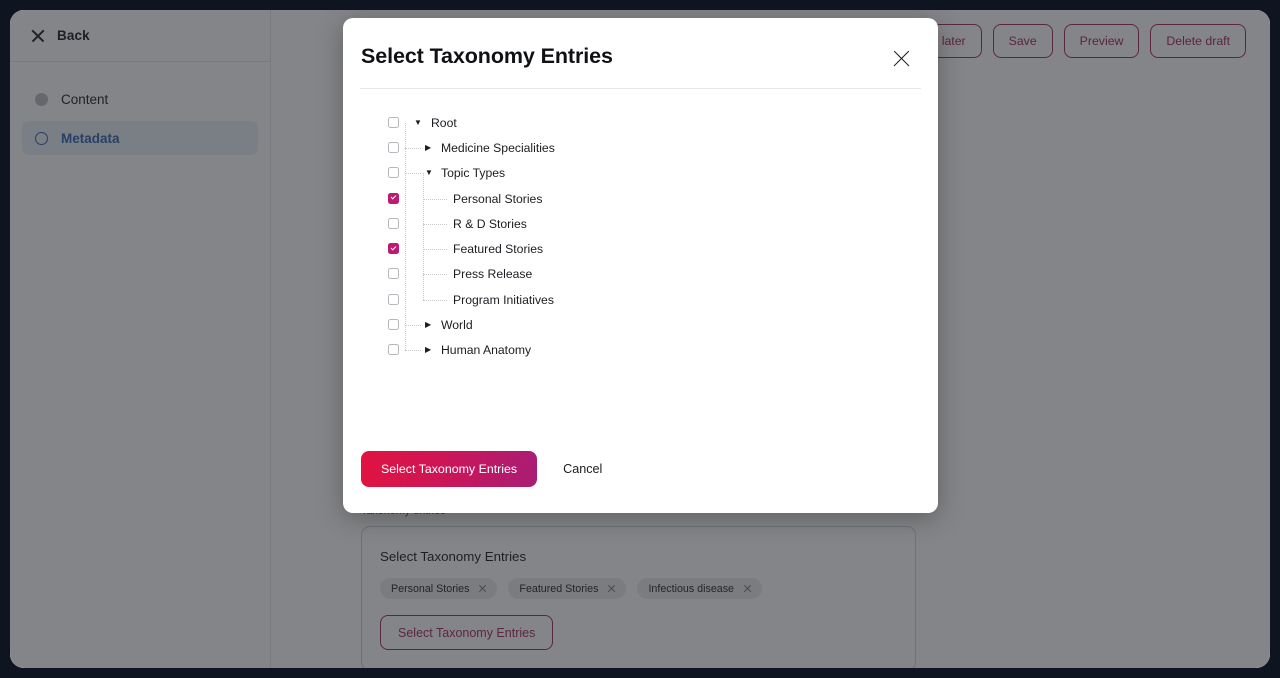 The image size is (1280, 678). Describe the element at coordinates (640, 324) in the screenshot. I see `tree-node: ▶ World` at that location.